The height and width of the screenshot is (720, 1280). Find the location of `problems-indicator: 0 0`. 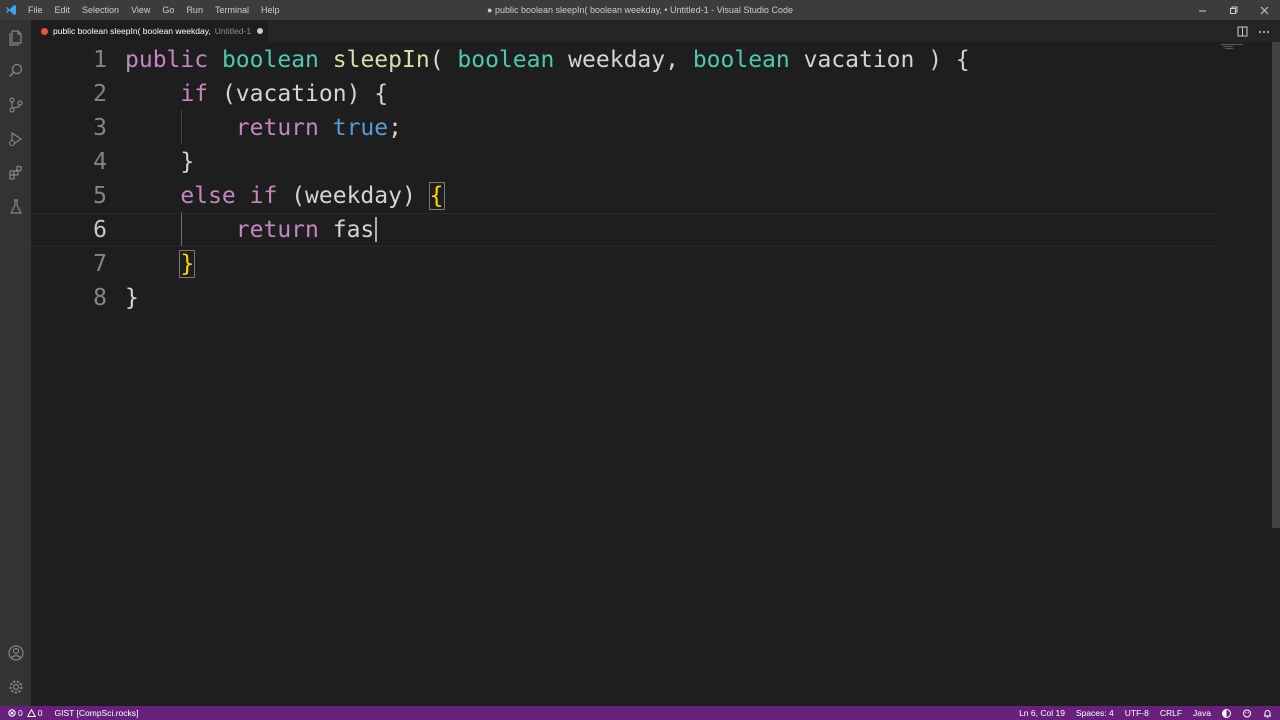

problems-indicator: 0 0 is located at coordinates (25, 713).